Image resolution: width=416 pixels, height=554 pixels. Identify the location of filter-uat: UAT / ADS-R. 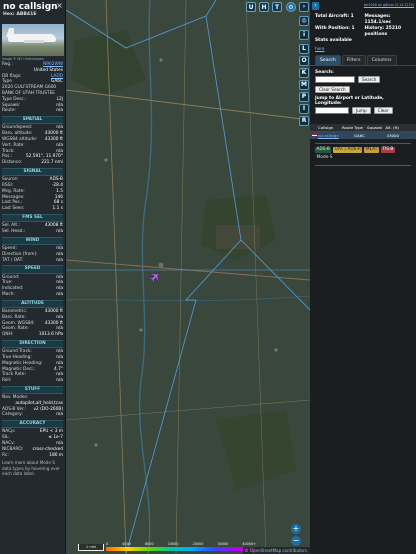
(348, 149).